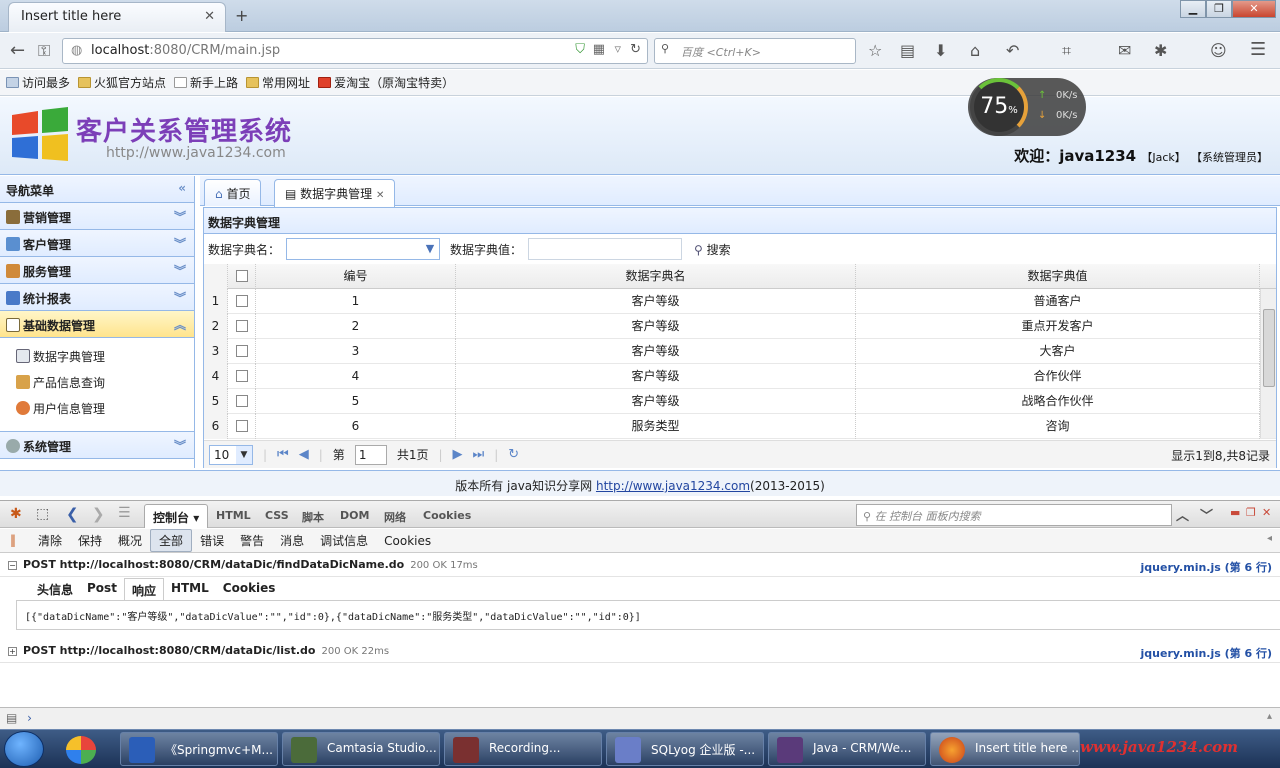 The height and width of the screenshot is (768, 1280). I want to click on pause-icon: ‖, so click(13, 540).